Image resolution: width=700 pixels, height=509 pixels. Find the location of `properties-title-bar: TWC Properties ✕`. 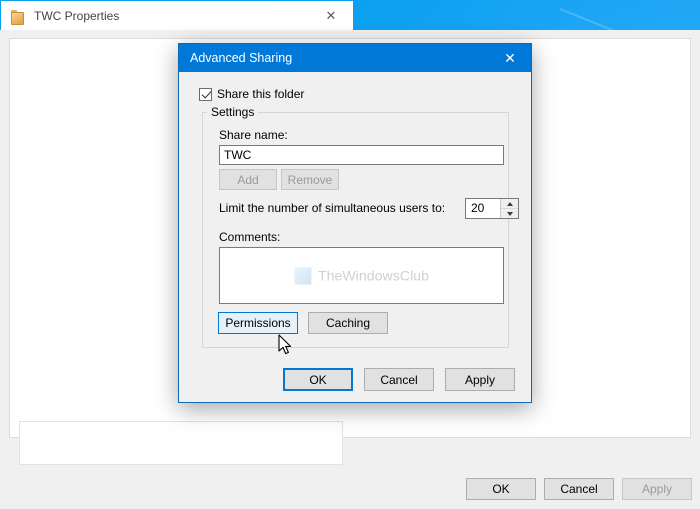

properties-title-bar: TWC Properties ✕ is located at coordinates (177, 16).